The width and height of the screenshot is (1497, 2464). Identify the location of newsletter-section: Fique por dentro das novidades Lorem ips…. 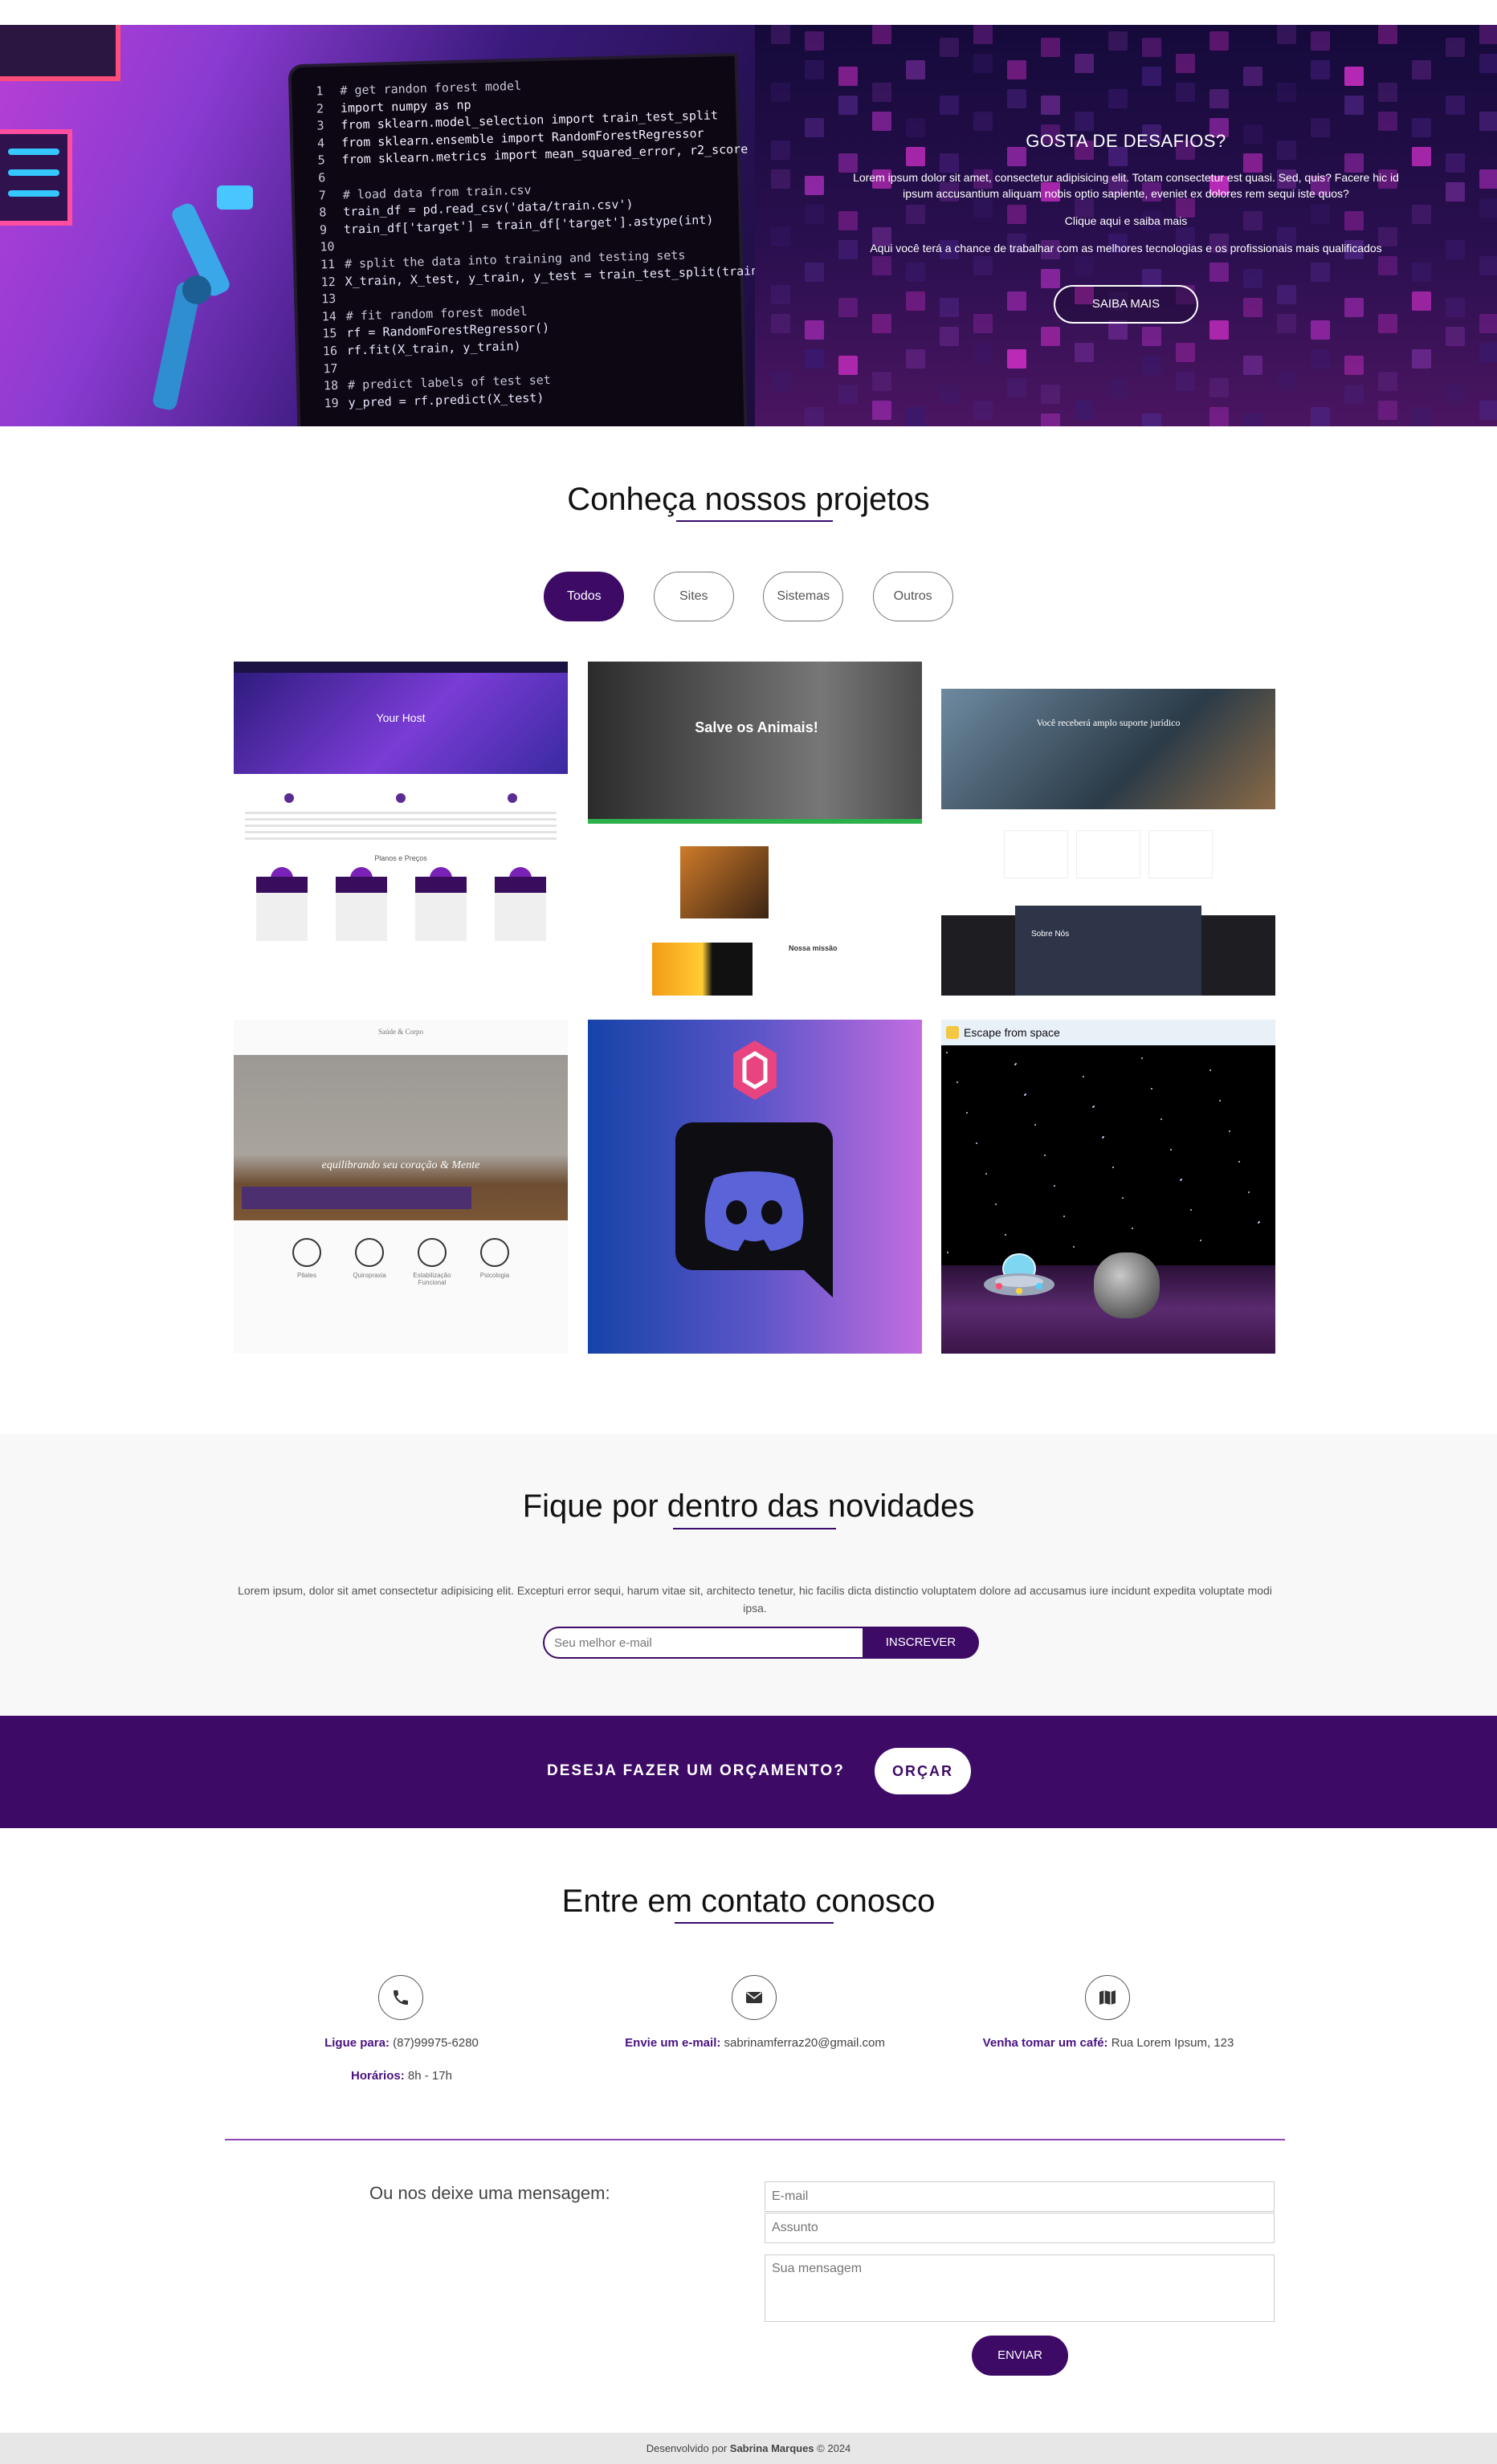
(748, 1574).